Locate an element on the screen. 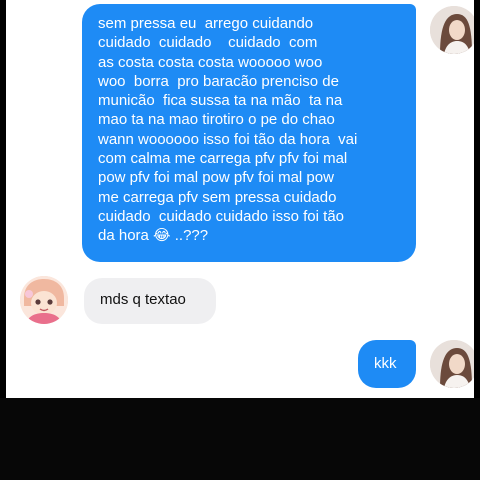  message-line: wann woooooo isso foi tão da hora vai is located at coordinates (228, 139).